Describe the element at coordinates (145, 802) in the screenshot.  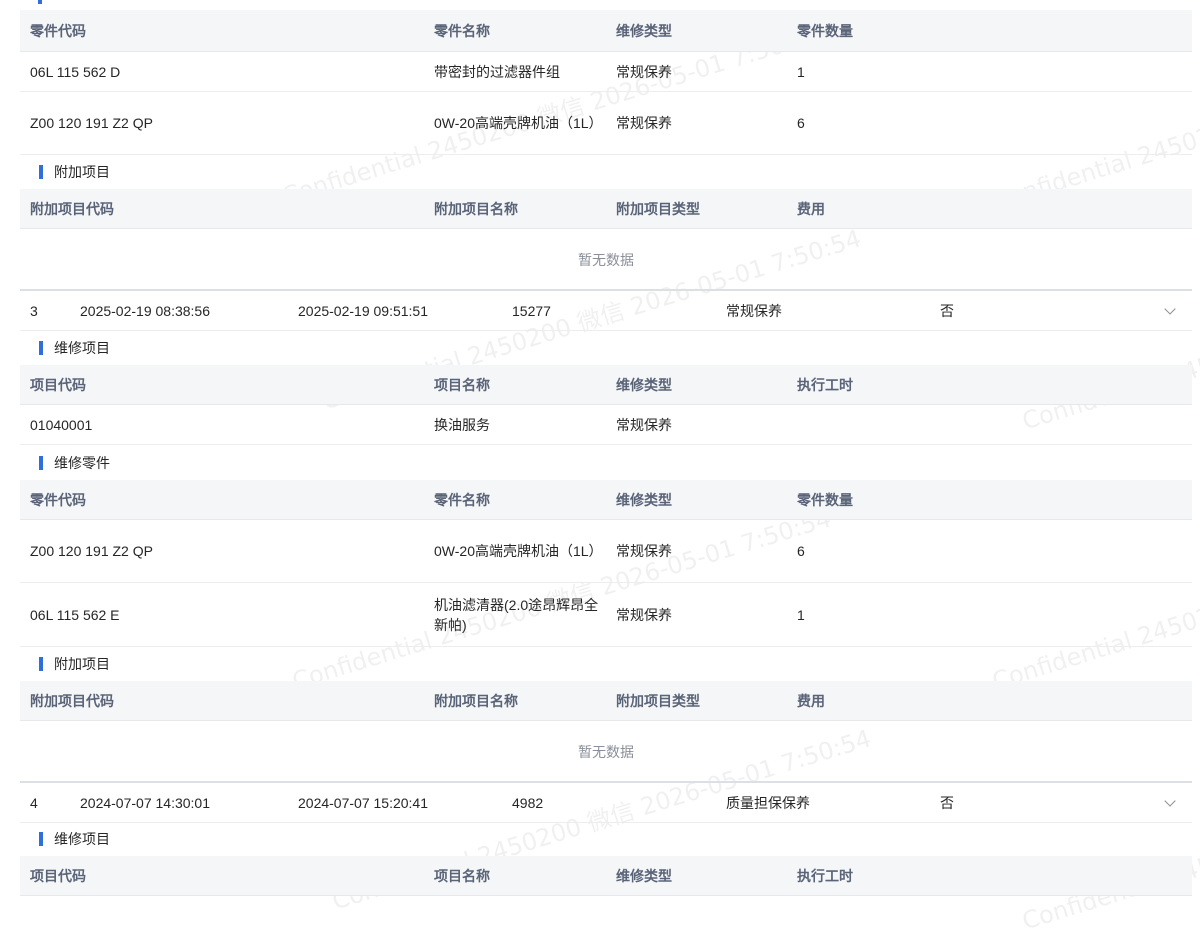
I see `record-start-time: 2024-07-07 14:30:01` at that location.